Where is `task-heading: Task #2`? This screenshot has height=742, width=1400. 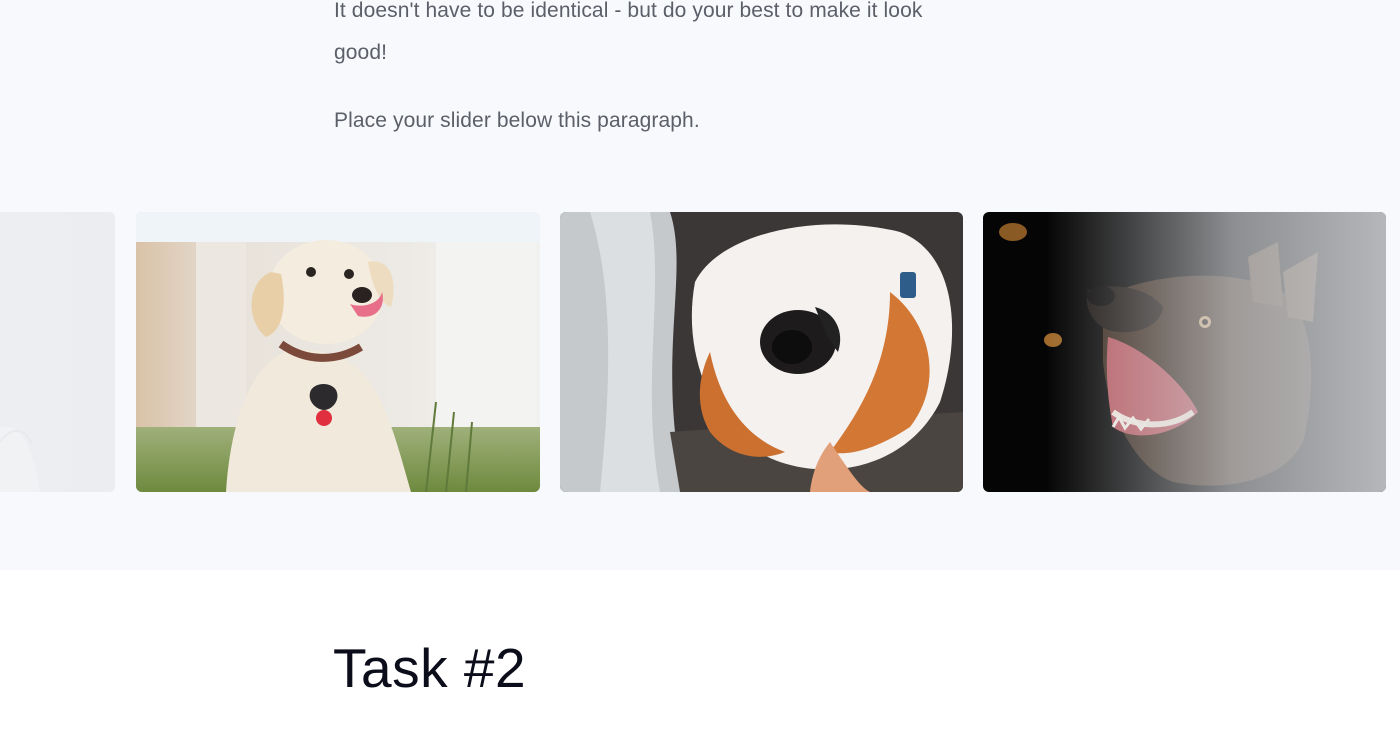
task-heading: Task #2 is located at coordinates (430, 668).